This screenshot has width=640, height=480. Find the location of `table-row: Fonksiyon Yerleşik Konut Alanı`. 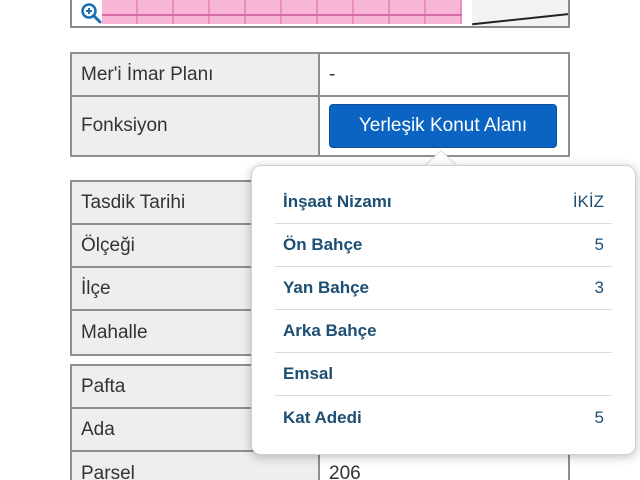

table-row: Fonksiyon Yerleşik Konut Alanı is located at coordinates (320, 126).